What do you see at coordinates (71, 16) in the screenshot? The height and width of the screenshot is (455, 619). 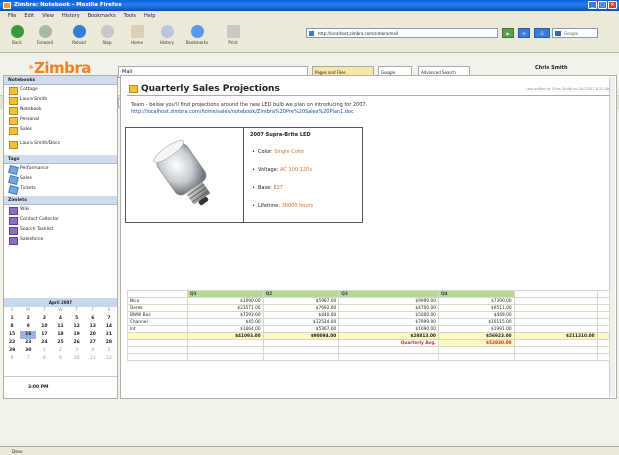 I see `menu-history: History` at bounding box center [71, 16].